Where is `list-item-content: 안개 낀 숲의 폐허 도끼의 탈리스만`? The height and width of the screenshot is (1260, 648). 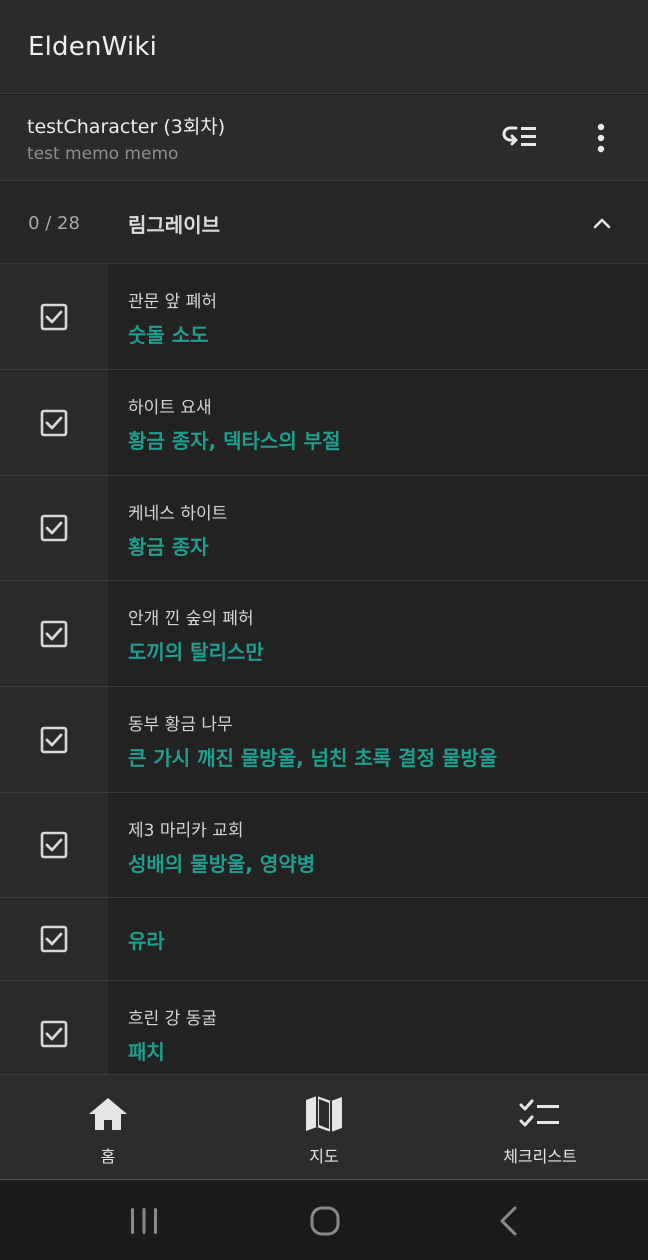
list-item-content: 안개 낀 숲의 폐허 도끼의 탈리스만 is located at coordinates (378, 633).